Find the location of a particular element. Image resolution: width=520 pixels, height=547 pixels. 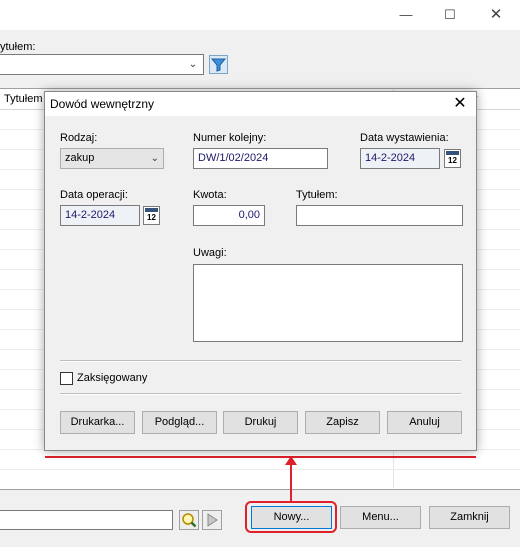

filter-button is located at coordinates (218, 64).